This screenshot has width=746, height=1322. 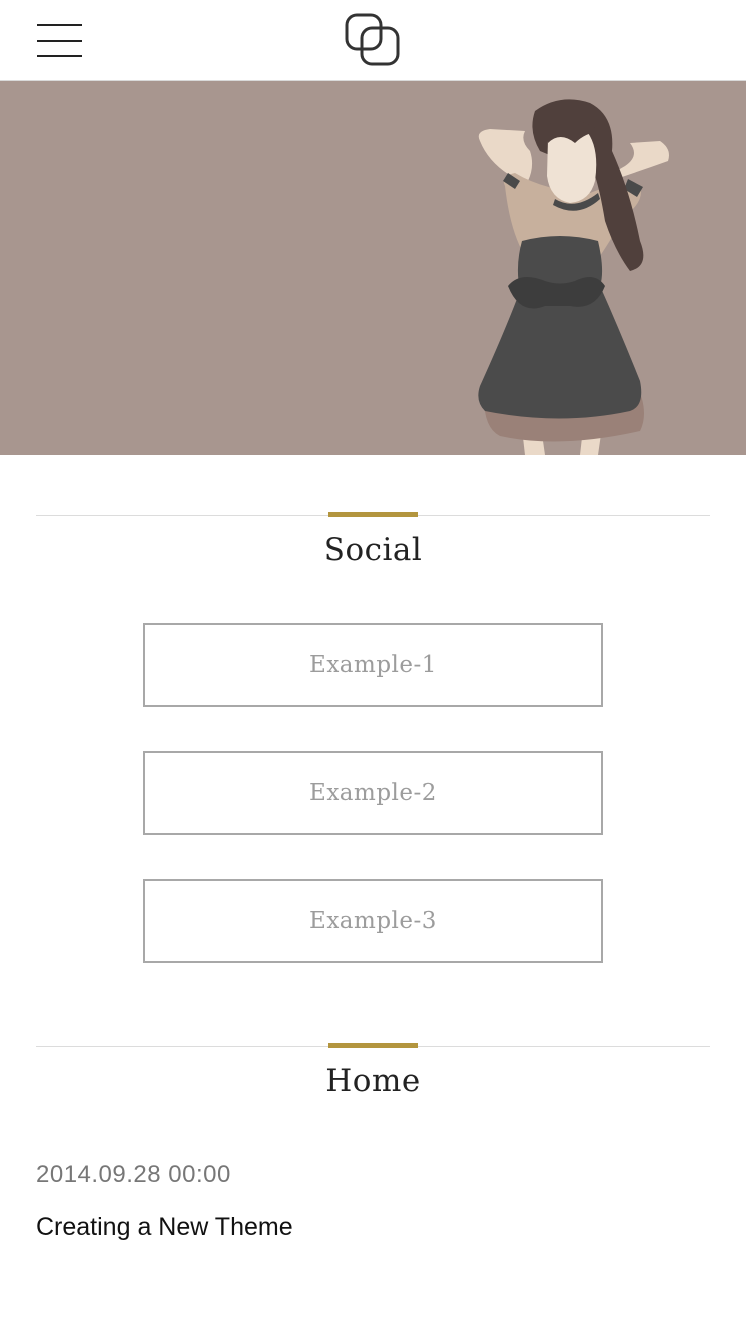 I want to click on social-title: Social, so click(x=373, y=550).